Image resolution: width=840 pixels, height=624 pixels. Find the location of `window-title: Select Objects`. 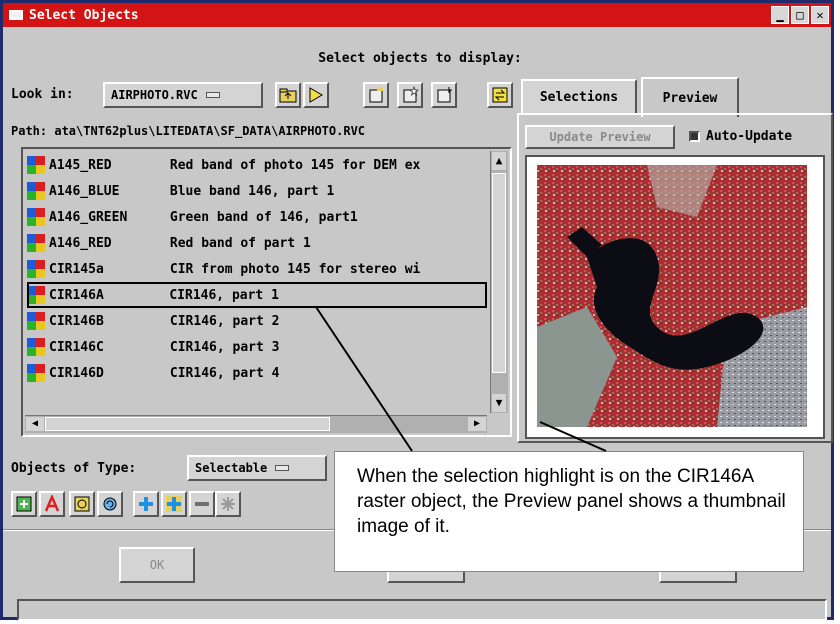

window-title: Select Objects is located at coordinates (84, 15).